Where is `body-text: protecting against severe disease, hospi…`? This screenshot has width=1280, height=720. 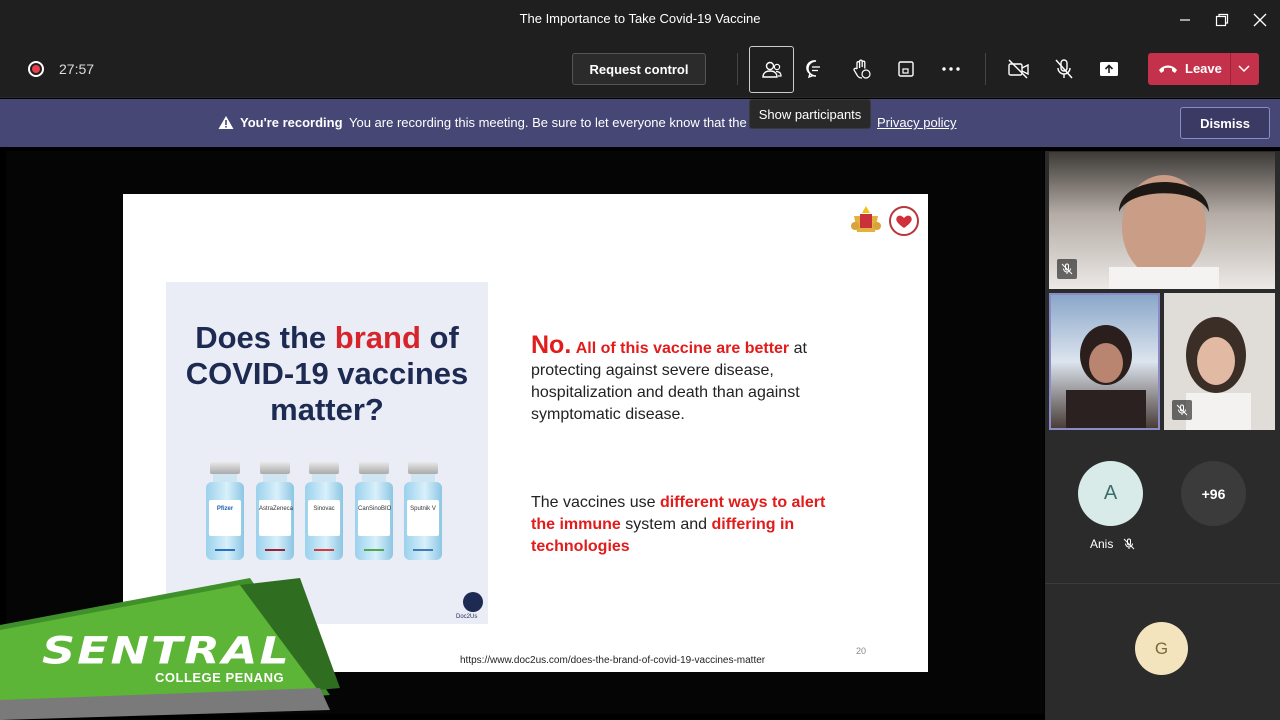
body-text: protecting against severe disease, hospi… is located at coordinates (665, 392).